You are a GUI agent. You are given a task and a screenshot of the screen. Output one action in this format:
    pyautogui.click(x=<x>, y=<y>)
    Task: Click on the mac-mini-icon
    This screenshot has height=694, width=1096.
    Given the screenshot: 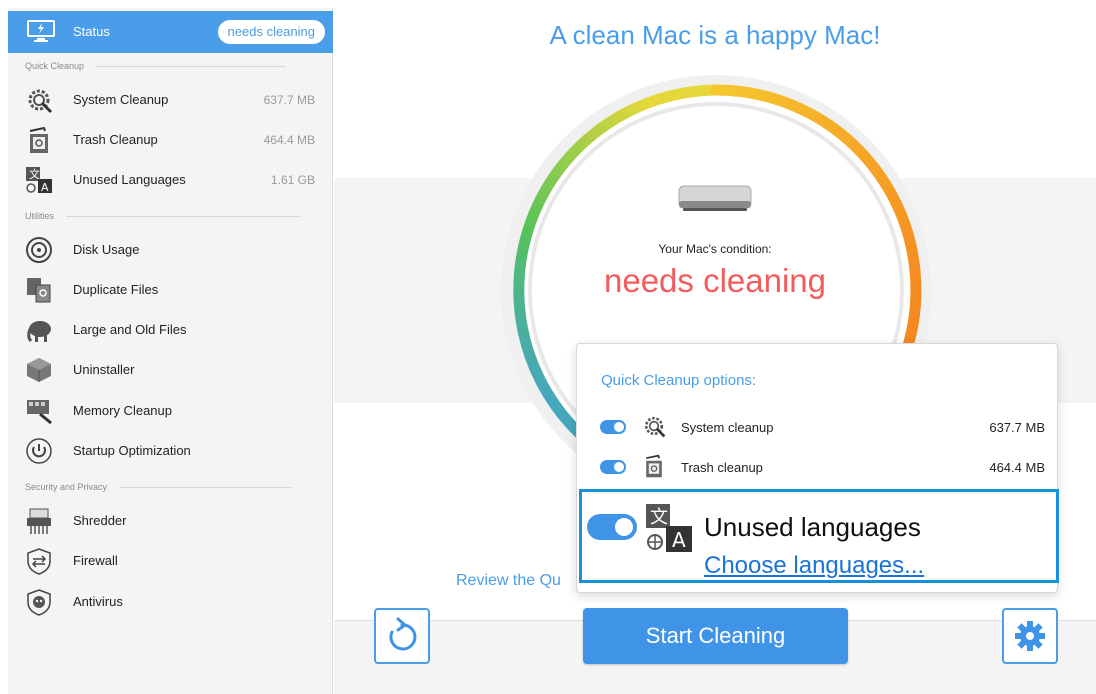 What is the action you would take?
    pyautogui.click(x=715, y=198)
    